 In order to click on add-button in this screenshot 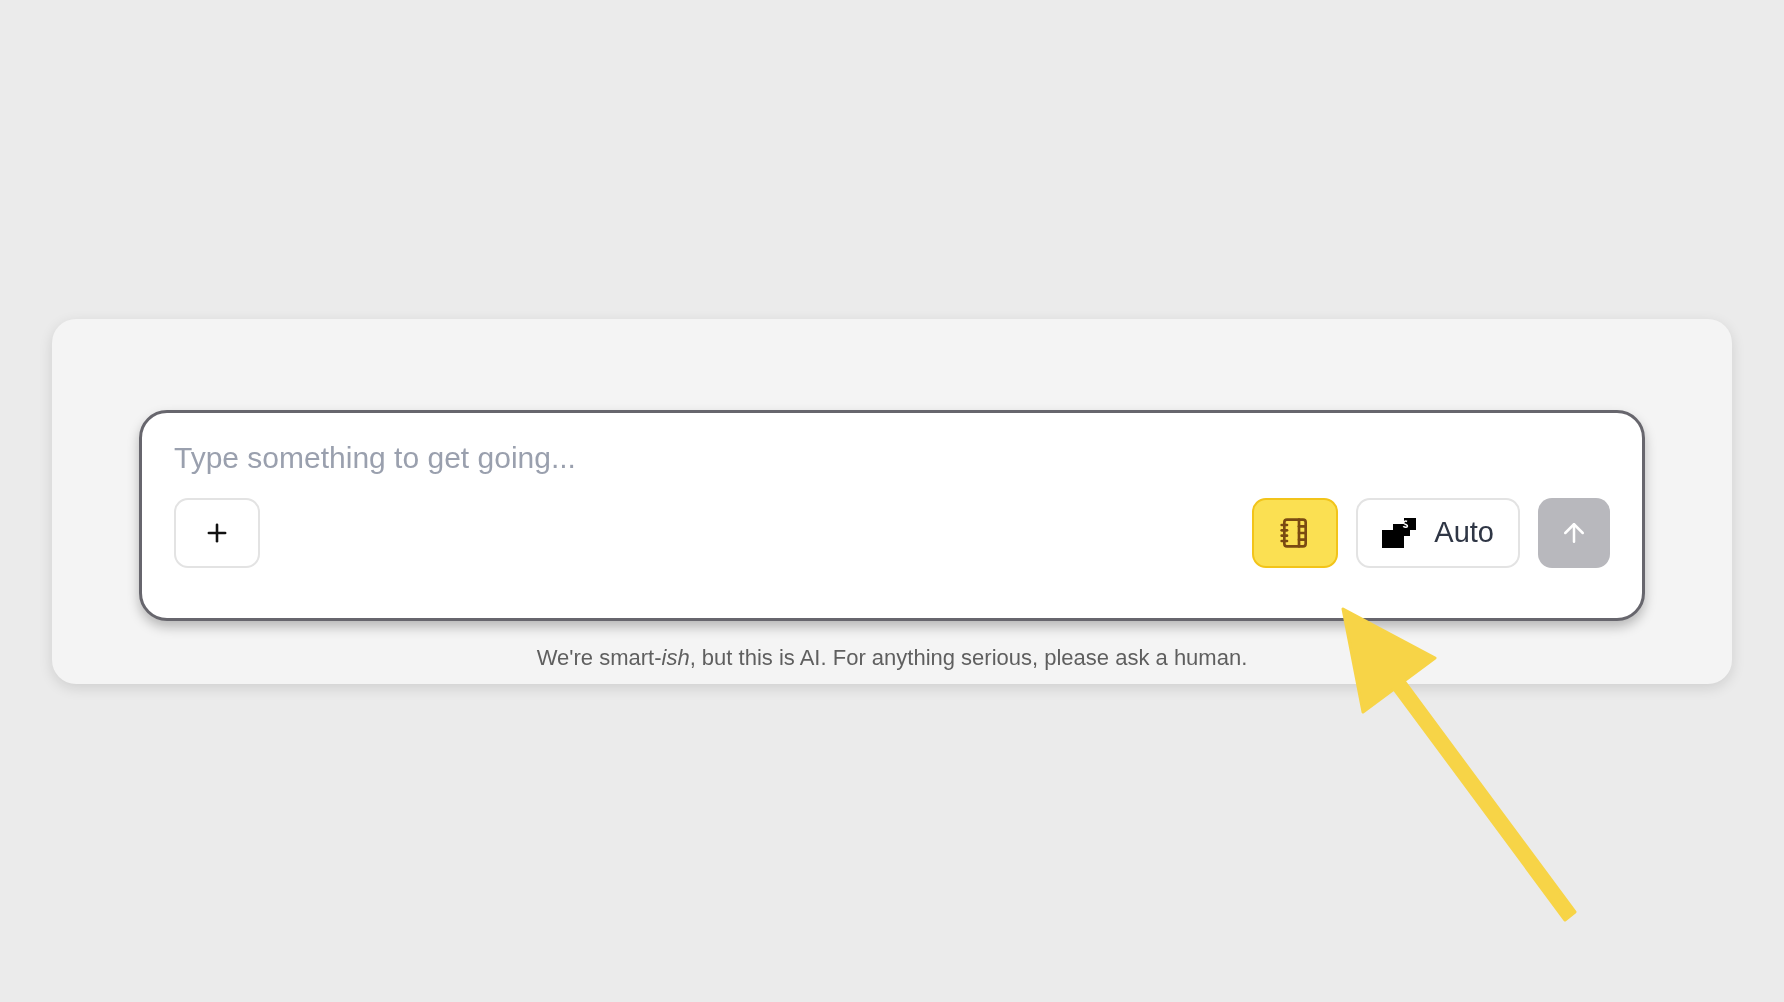, I will do `click(217, 533)`.